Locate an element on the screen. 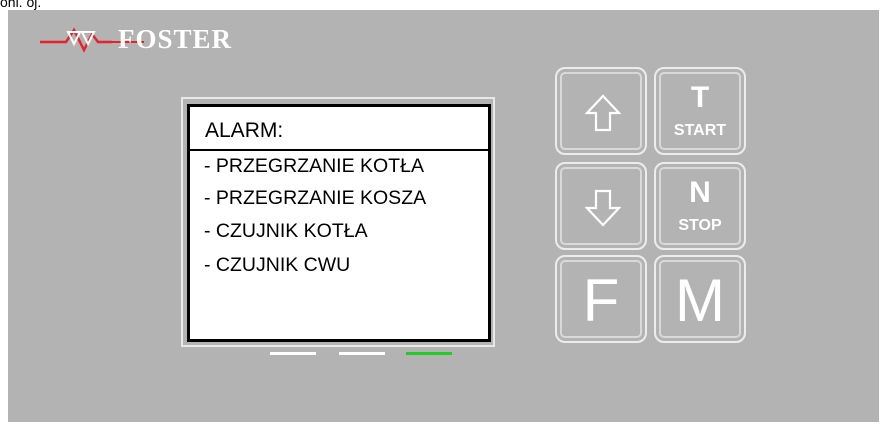 This screenshot has width=889, height=425. m-button-label: M is located at coordinates (700, 300).